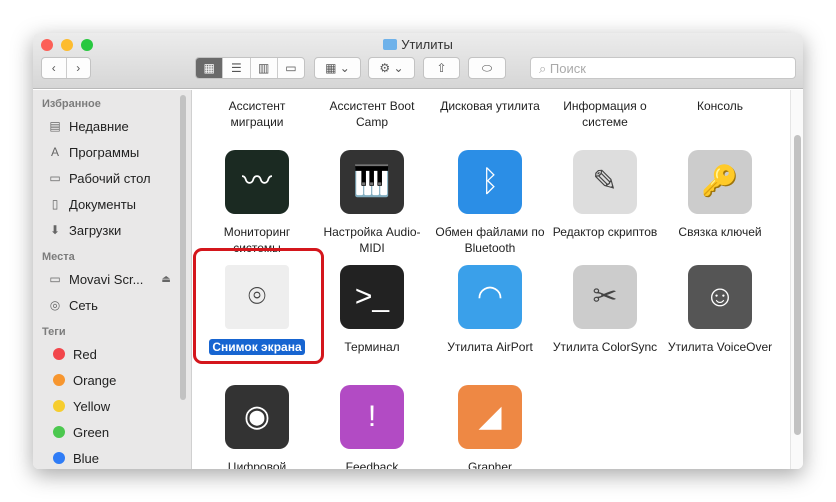 The height and width of the screenshot is (502, 836). Describe the element at coordinates (55, 178) in the screenshot. I see `desktop-icon: ▭` at that location.